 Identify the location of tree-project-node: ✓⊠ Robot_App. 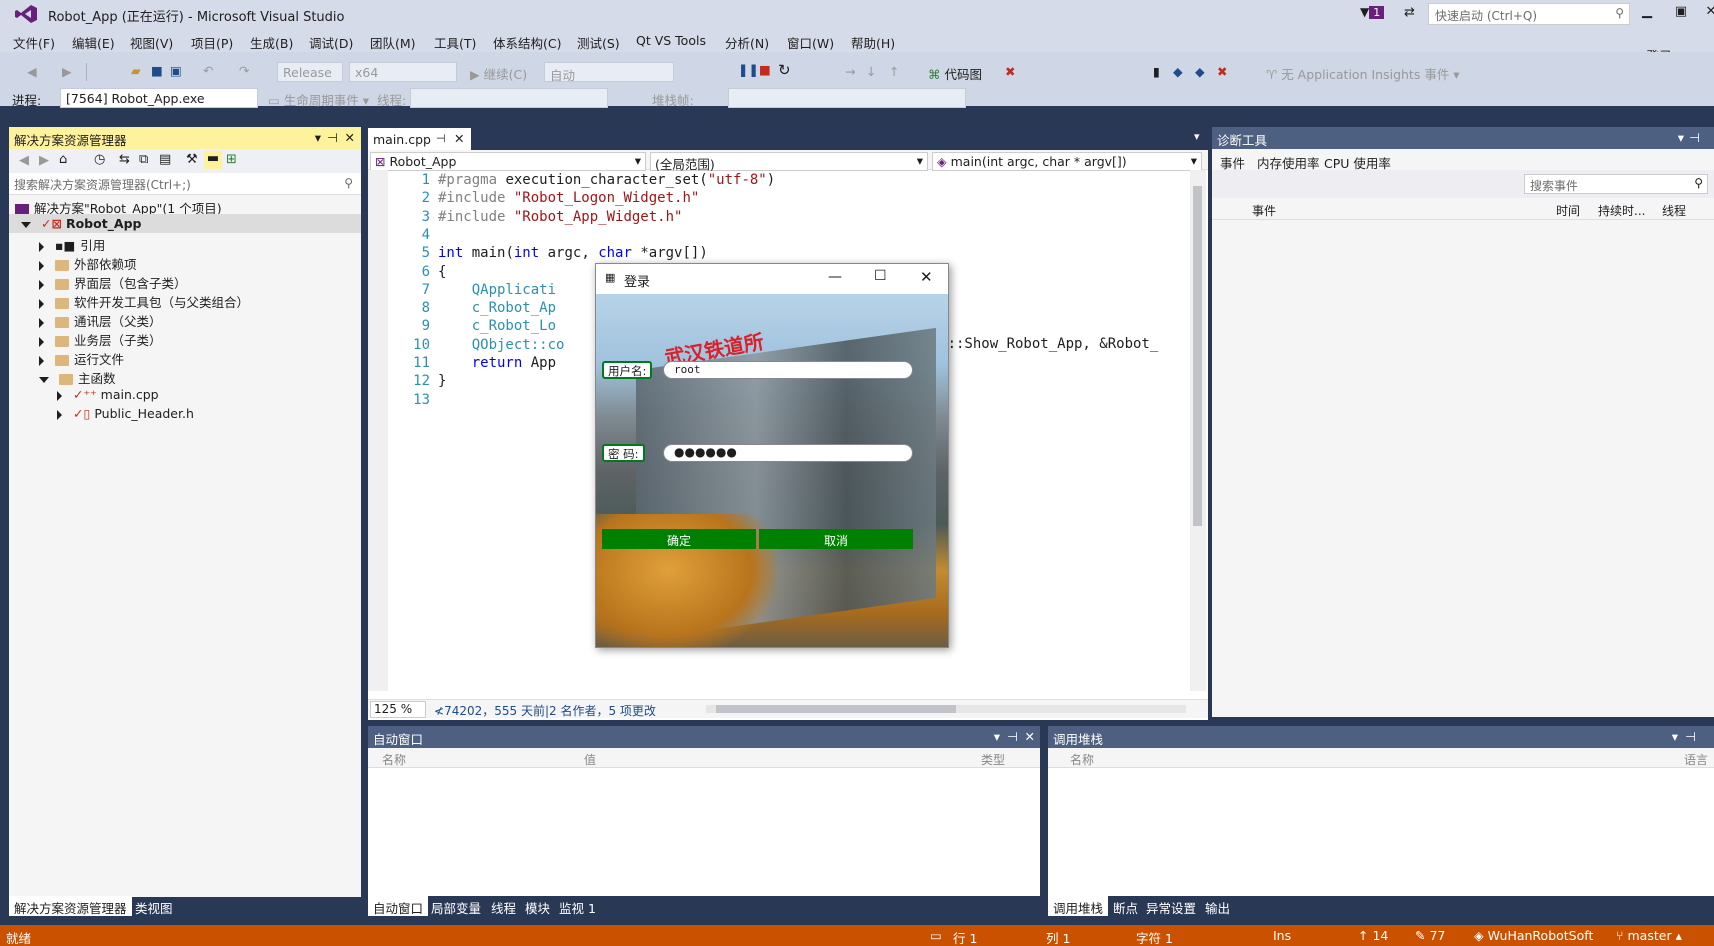
(81, 223).